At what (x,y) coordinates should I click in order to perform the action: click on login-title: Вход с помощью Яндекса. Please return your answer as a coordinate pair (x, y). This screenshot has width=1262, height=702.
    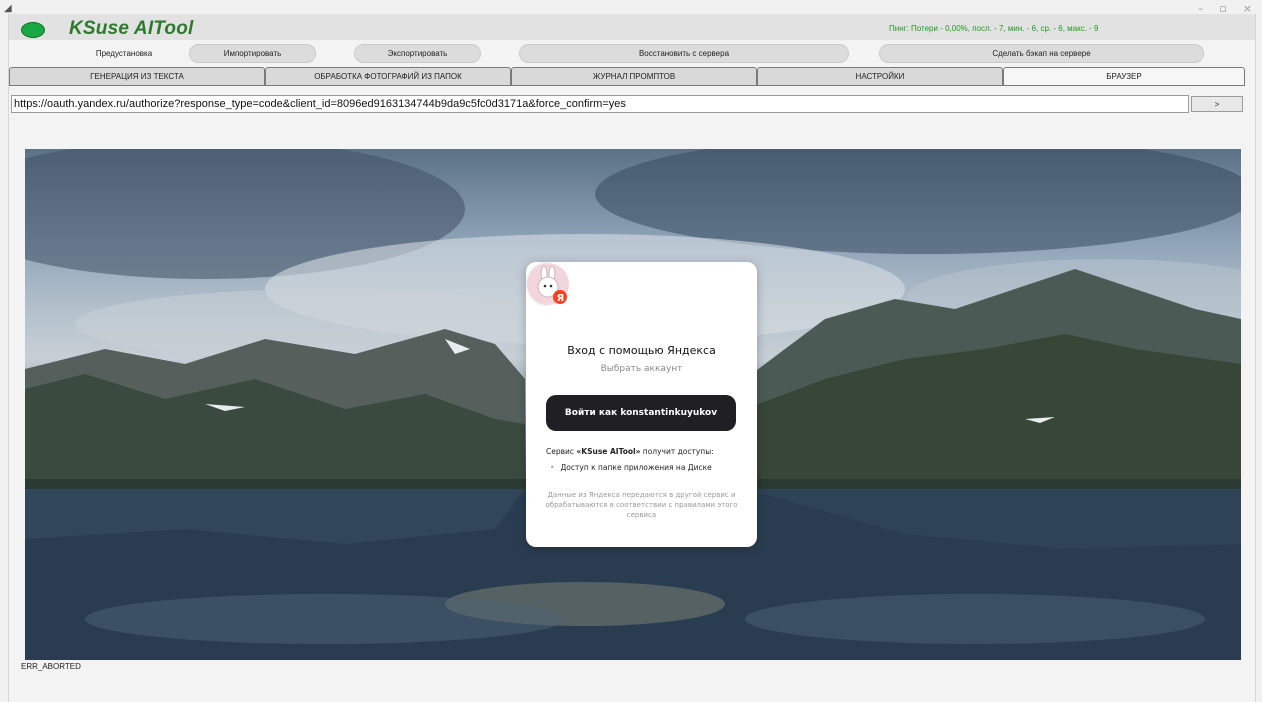
    Looking at the image, I should click on (641, 350).